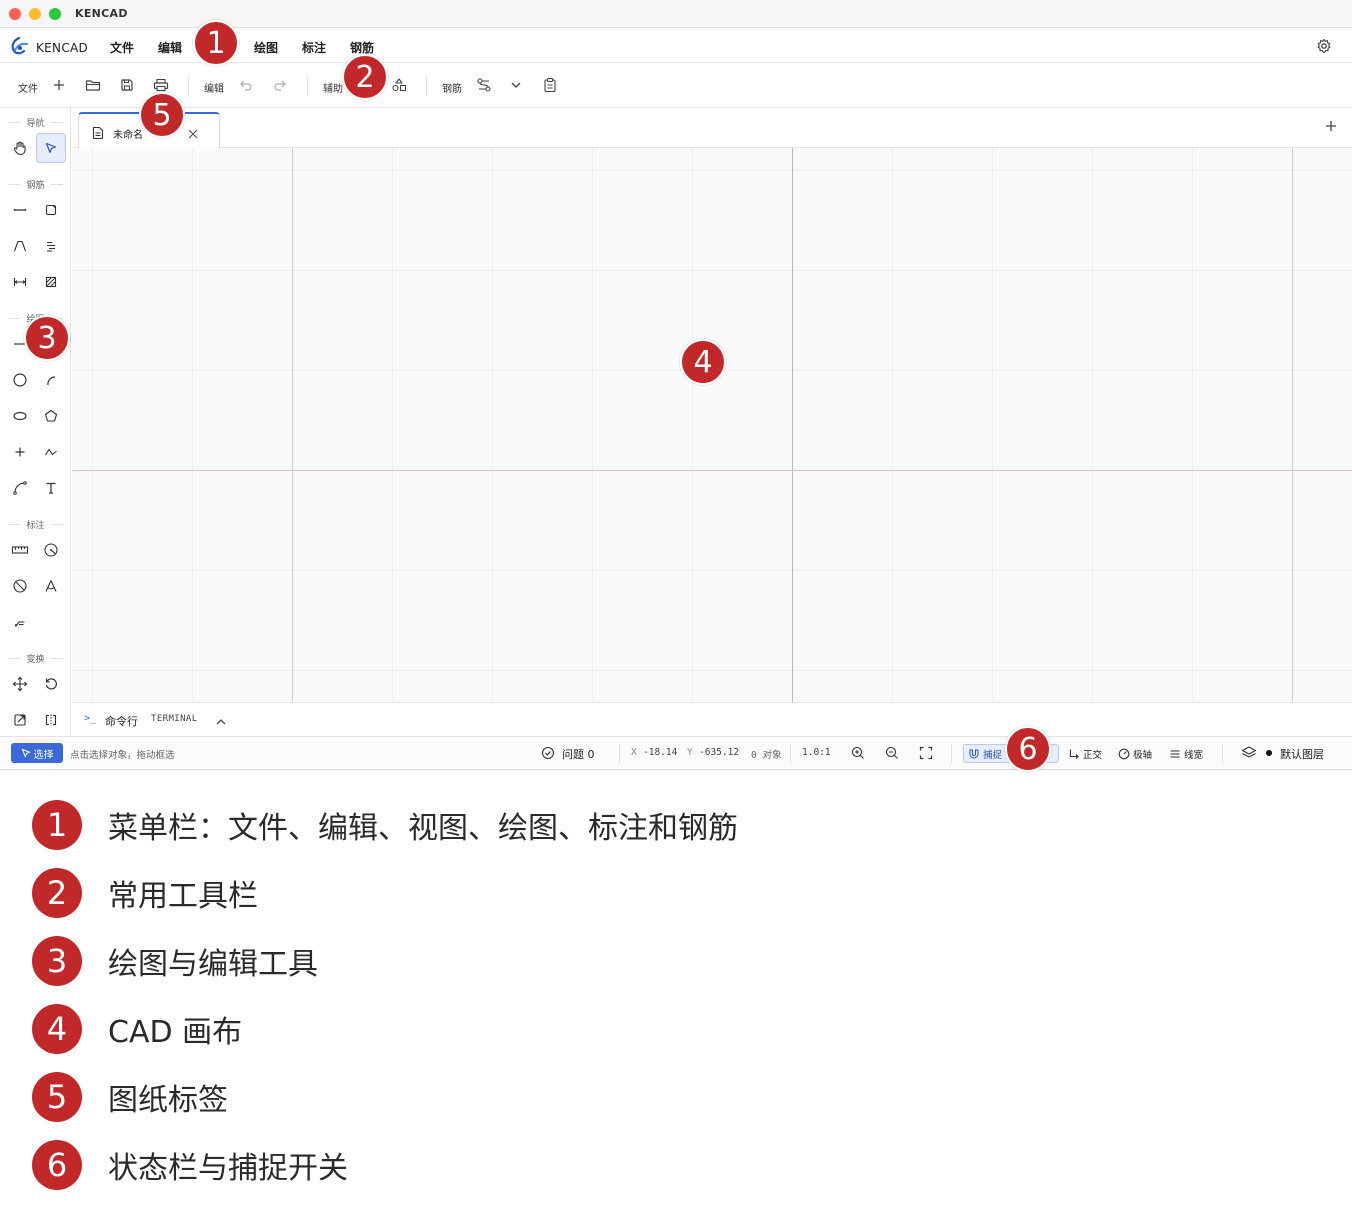 The width and height of the screenshot is (1352, 1222). Describe the element at coordinates (1324, 48) in the screenshot. I see `gear-icon` at that location.